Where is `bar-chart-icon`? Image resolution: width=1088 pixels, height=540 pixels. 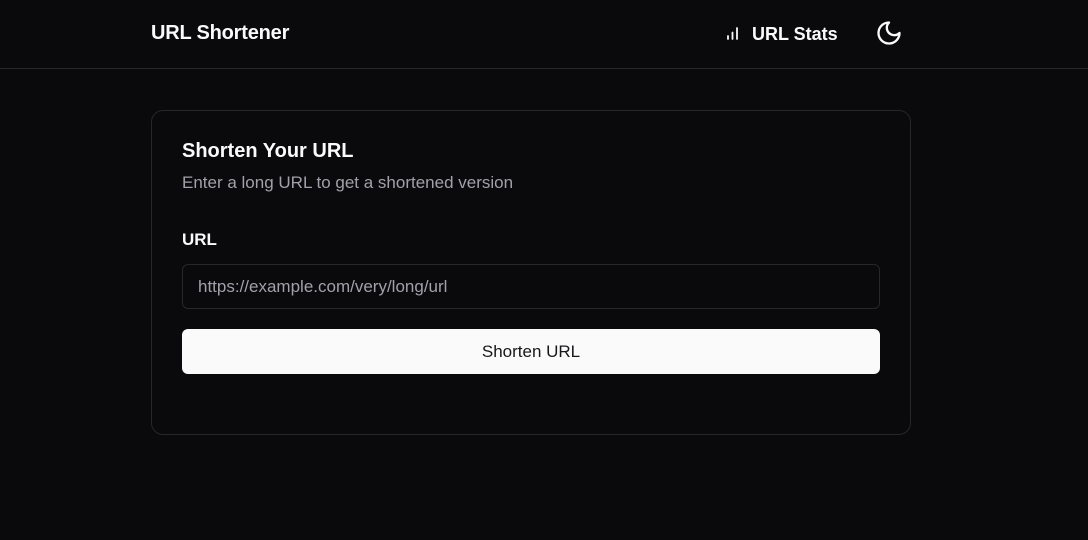 bar-chart-icon is located at coordinates (732, 34).